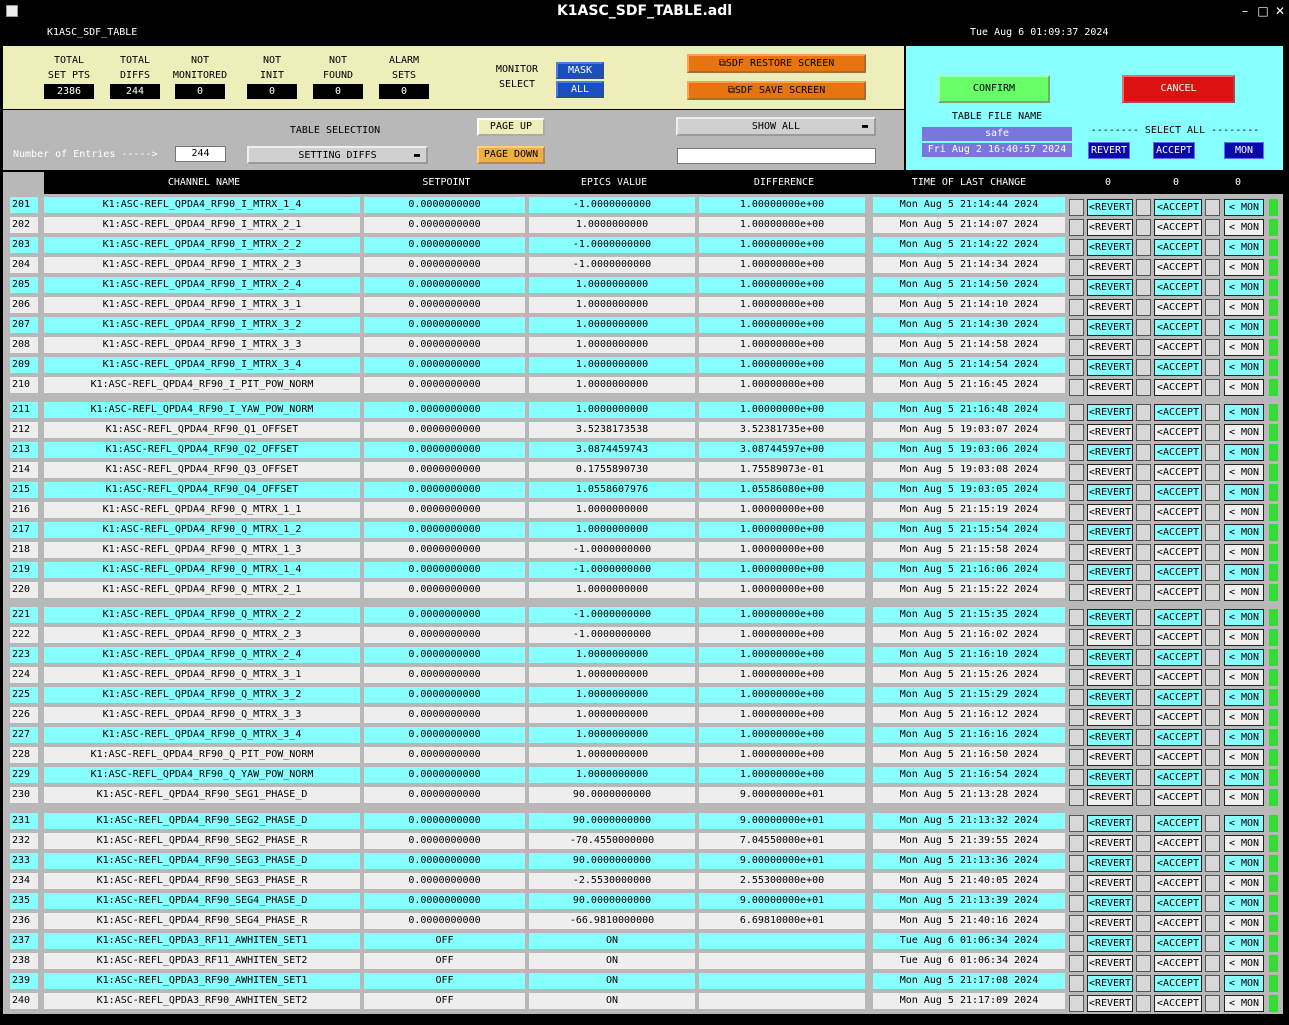 The width and height of the screenshot is (1289, 1025). I want to click on show-all-dropdown: SHOW ALL ▬, so click(776, 126).